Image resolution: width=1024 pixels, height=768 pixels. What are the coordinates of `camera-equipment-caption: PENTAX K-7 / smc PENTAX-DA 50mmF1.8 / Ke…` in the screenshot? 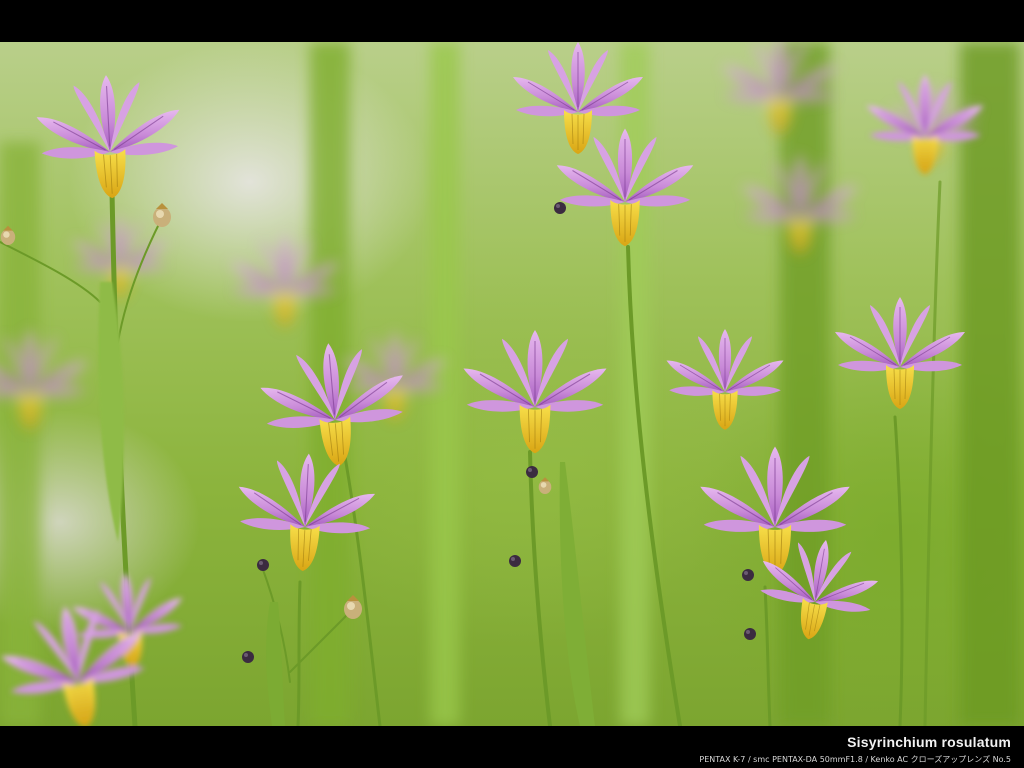 It's located at (855, 759).